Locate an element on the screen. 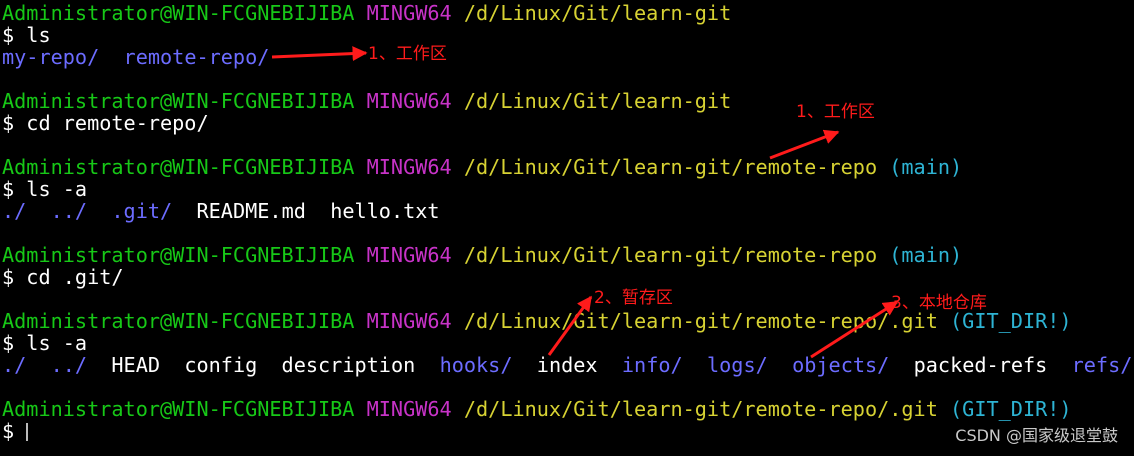  terminal-text: hooks/ is located at coordinates (476, 365).